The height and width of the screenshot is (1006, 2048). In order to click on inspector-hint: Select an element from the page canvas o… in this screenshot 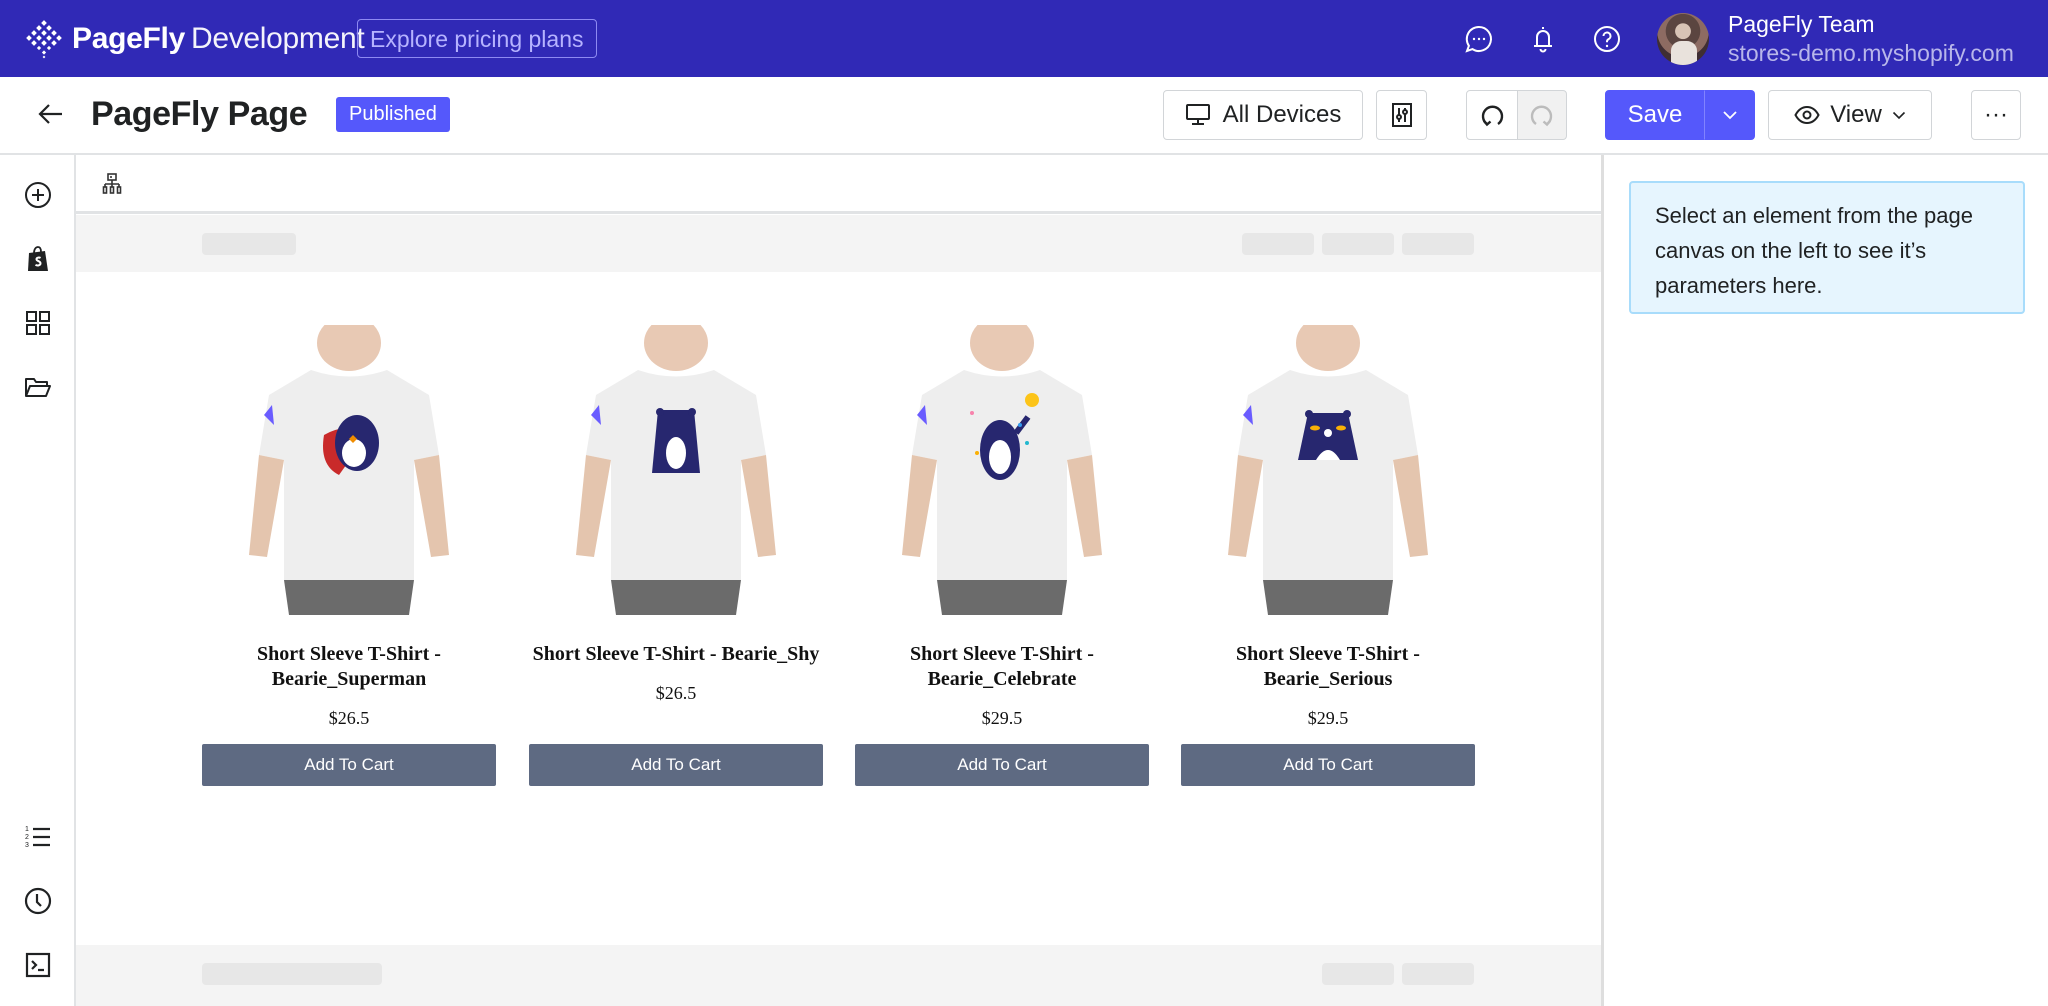, I will do `click(1827, 247)`.